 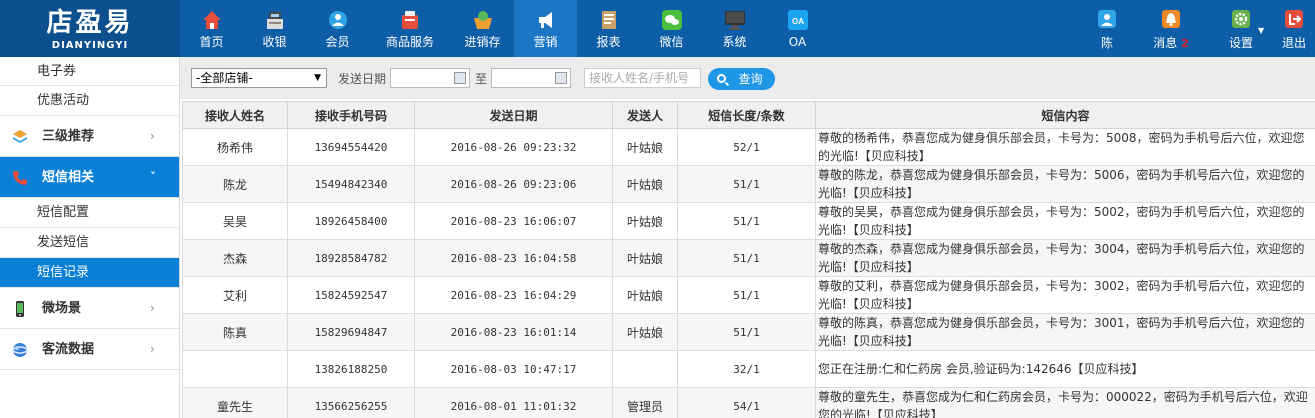 I want to click on nav-home: 首页, so click(x=211, y=28).